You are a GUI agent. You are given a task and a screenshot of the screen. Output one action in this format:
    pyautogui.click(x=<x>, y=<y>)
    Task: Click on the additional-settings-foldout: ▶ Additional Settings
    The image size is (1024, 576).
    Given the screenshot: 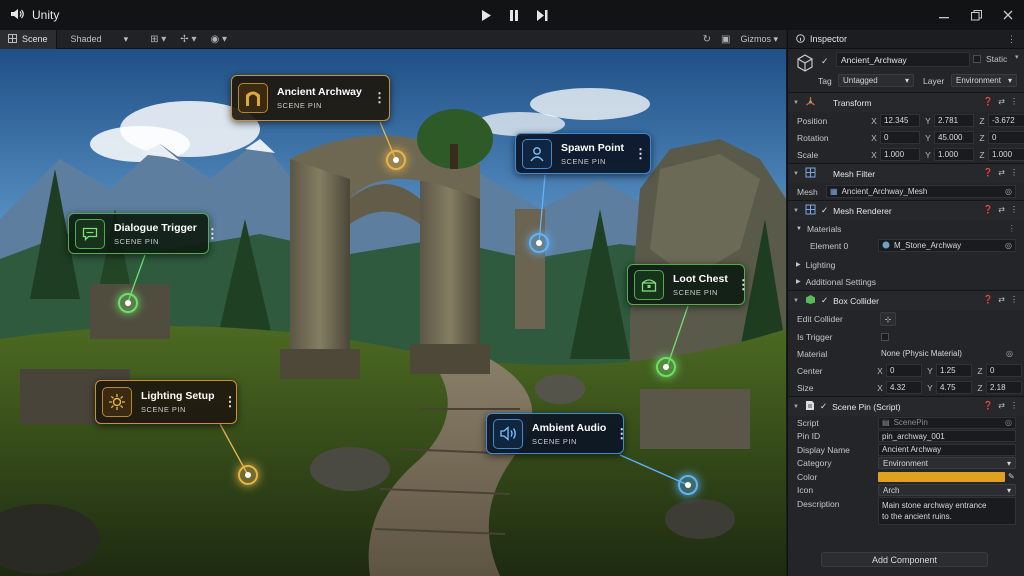 What is the action you would take?
    pyautogui.click(x=906, y=281)
    